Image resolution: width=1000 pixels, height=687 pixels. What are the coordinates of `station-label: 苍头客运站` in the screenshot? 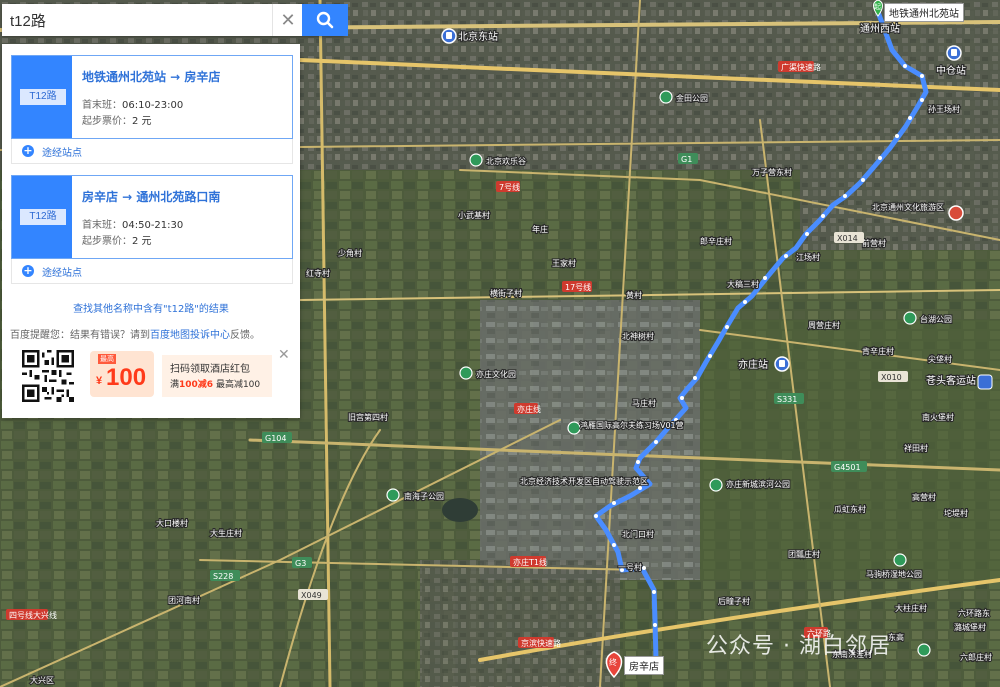 It's located at (951, 380).